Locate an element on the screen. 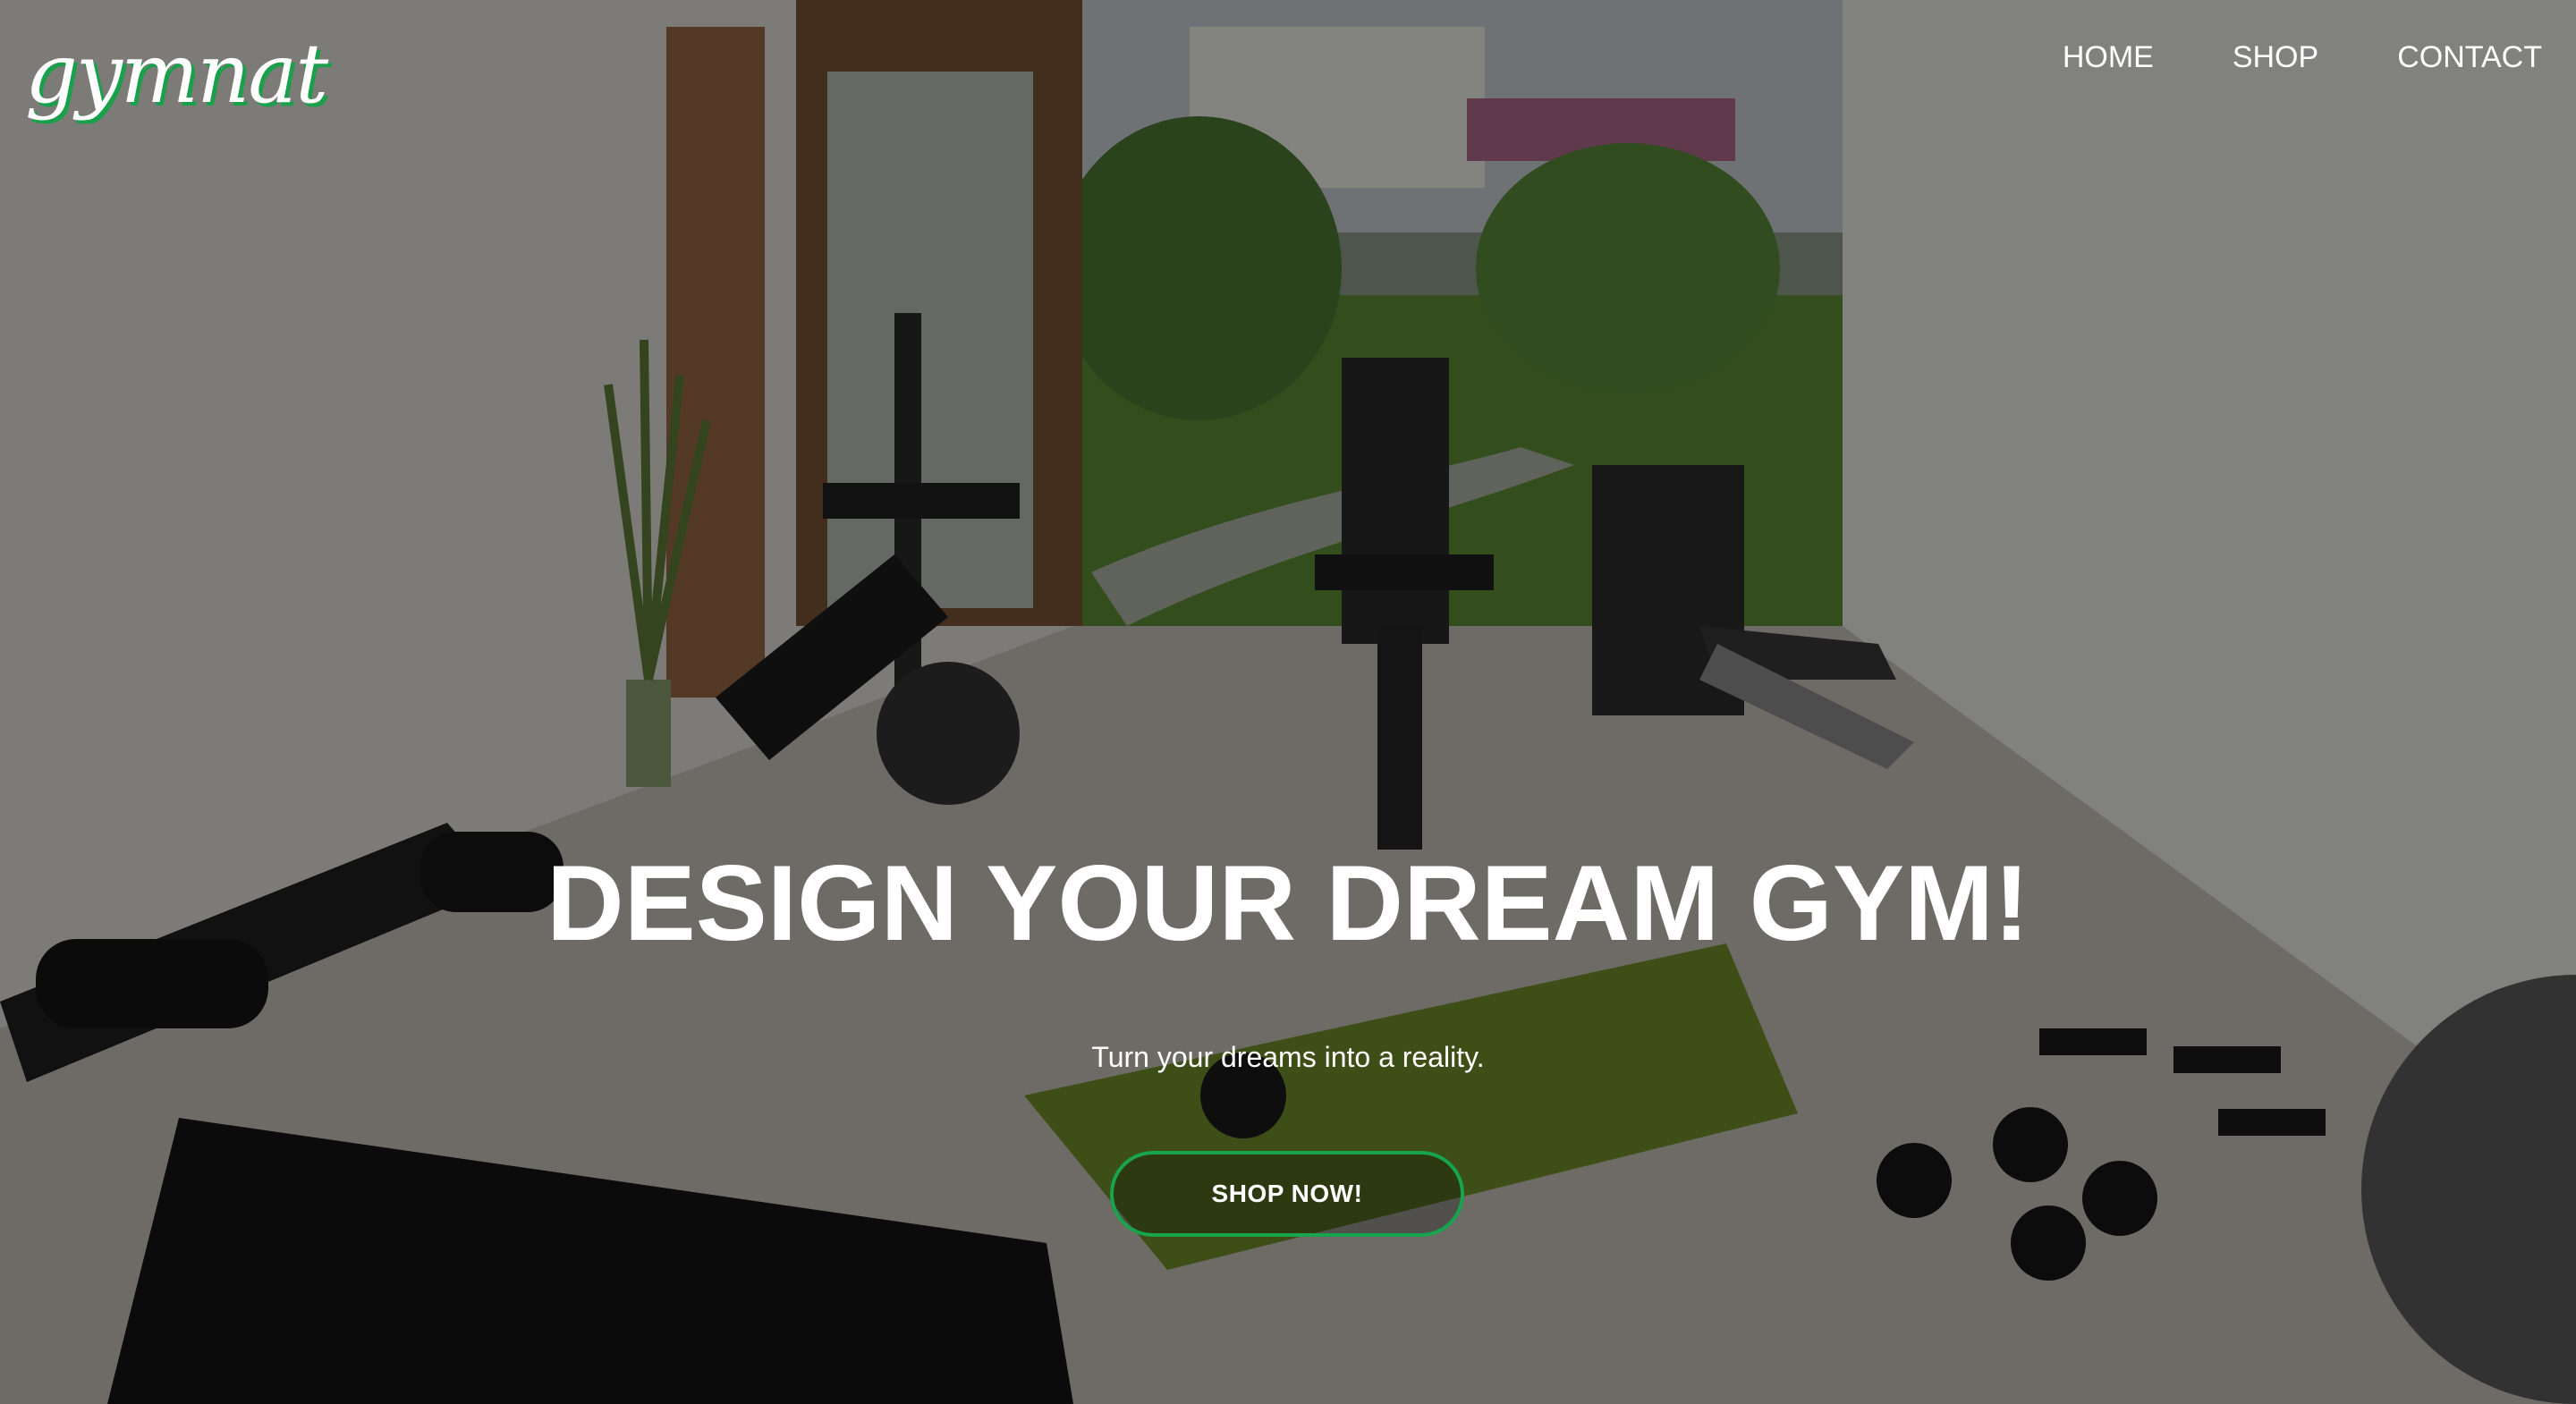 This screenshot has height=1404, width=2576. brand-logo: gymnat is located at coordinates (176, 74).